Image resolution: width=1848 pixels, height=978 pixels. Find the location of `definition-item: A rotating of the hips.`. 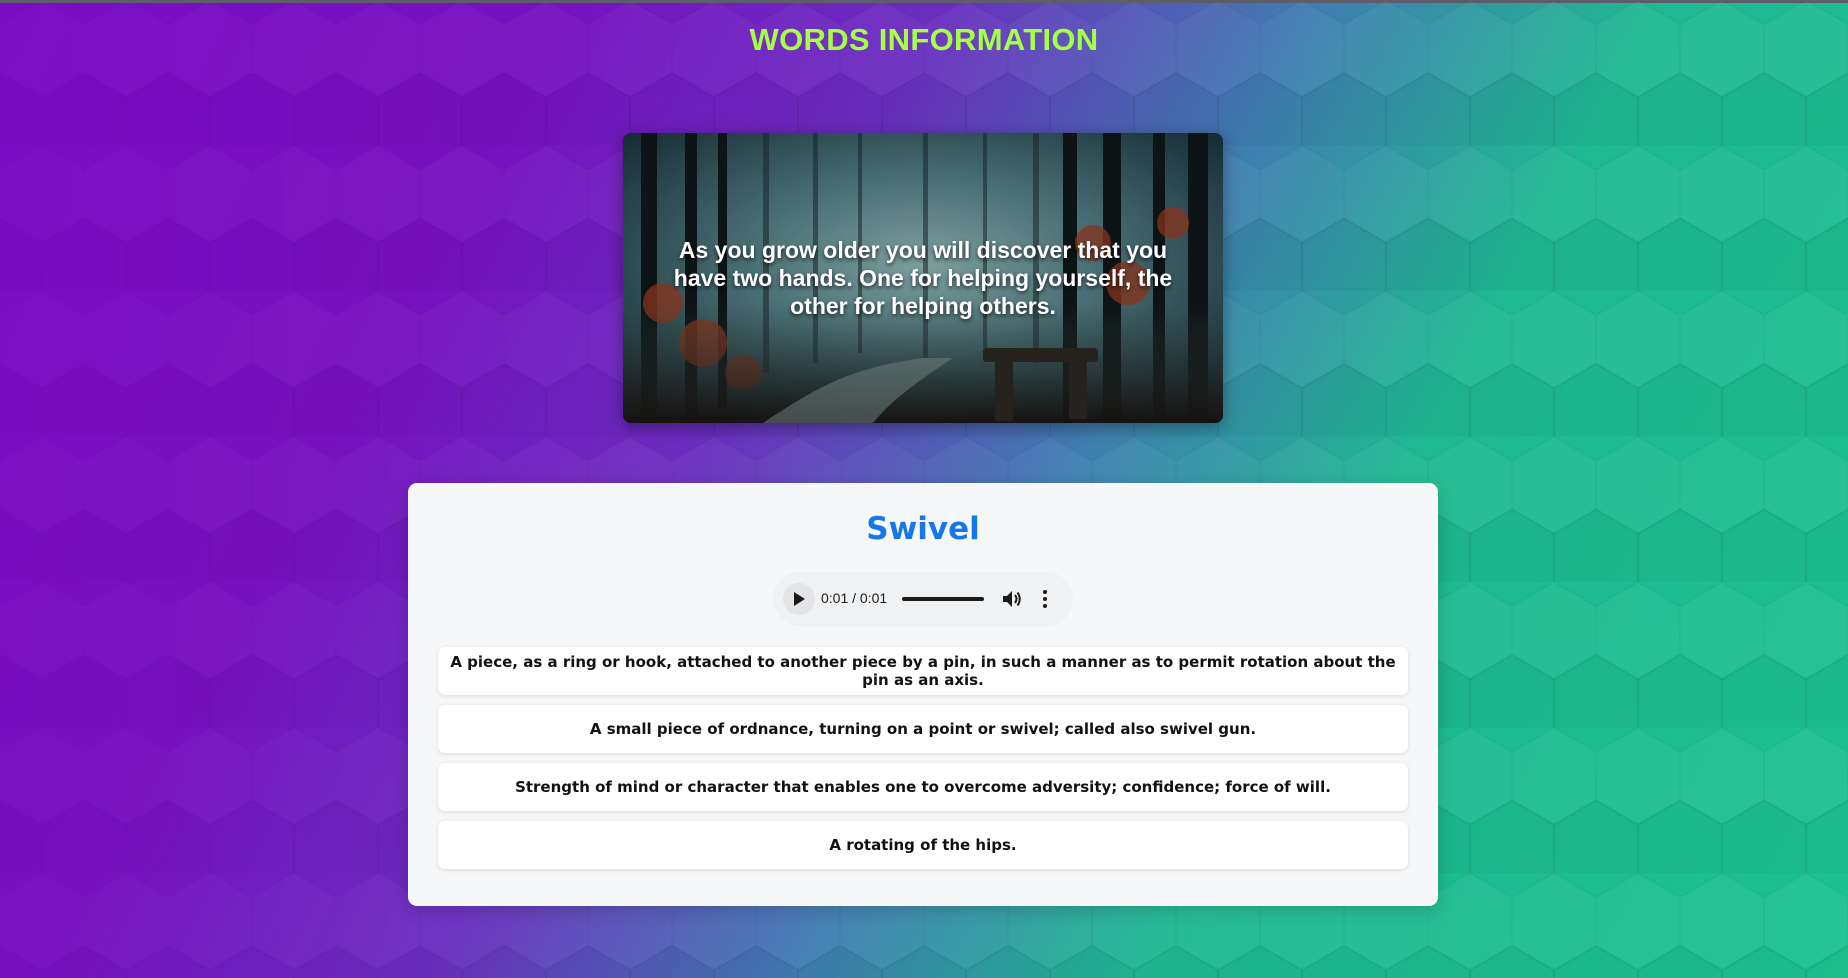

definition-item: A rotating of the hips. is located at coordinates (923, 845).